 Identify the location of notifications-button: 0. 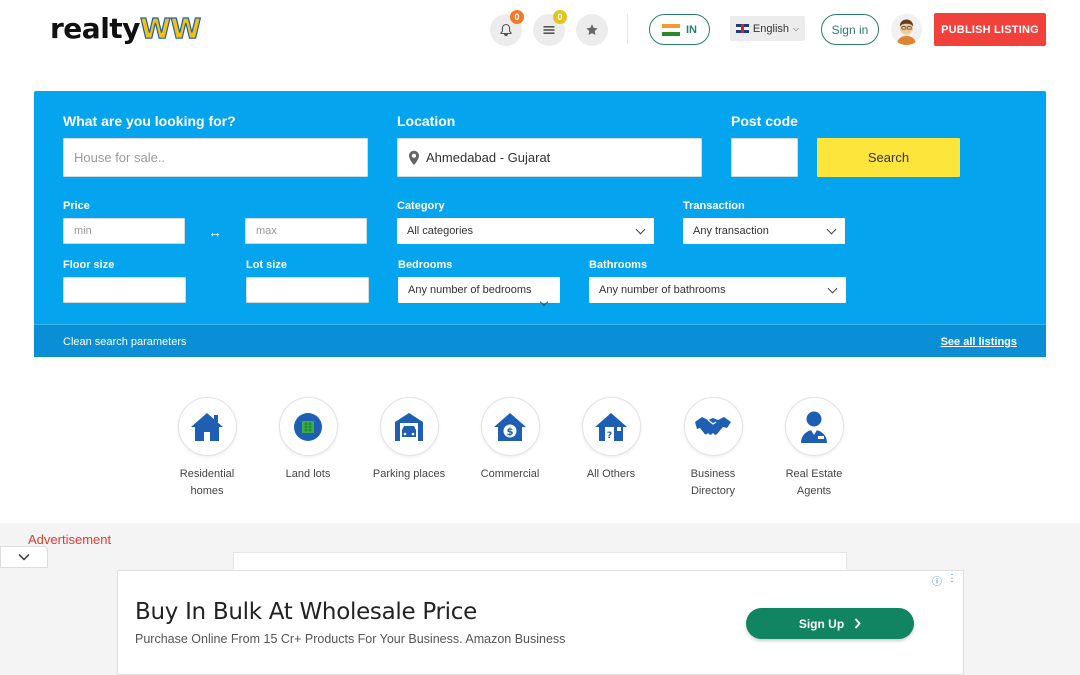
(507, 28).